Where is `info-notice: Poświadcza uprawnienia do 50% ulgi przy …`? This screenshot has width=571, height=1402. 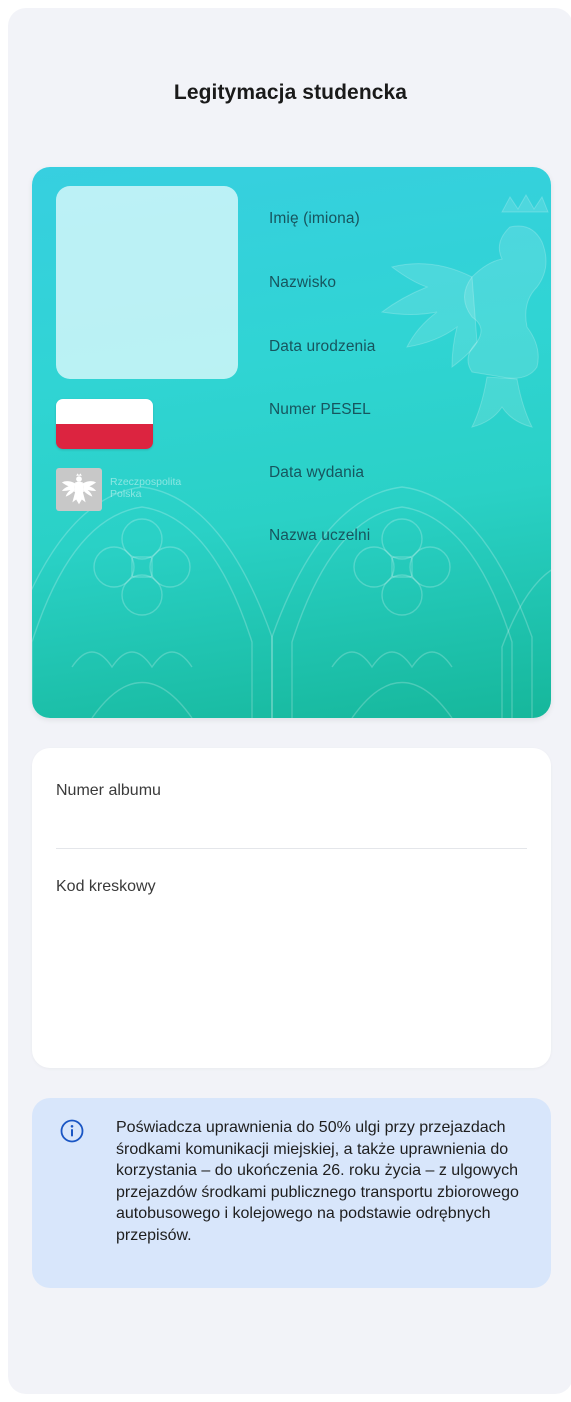 info-notice: Poświadcza uprawnienia do 50% ulgi przy … is located at coordinates (291, 1193).